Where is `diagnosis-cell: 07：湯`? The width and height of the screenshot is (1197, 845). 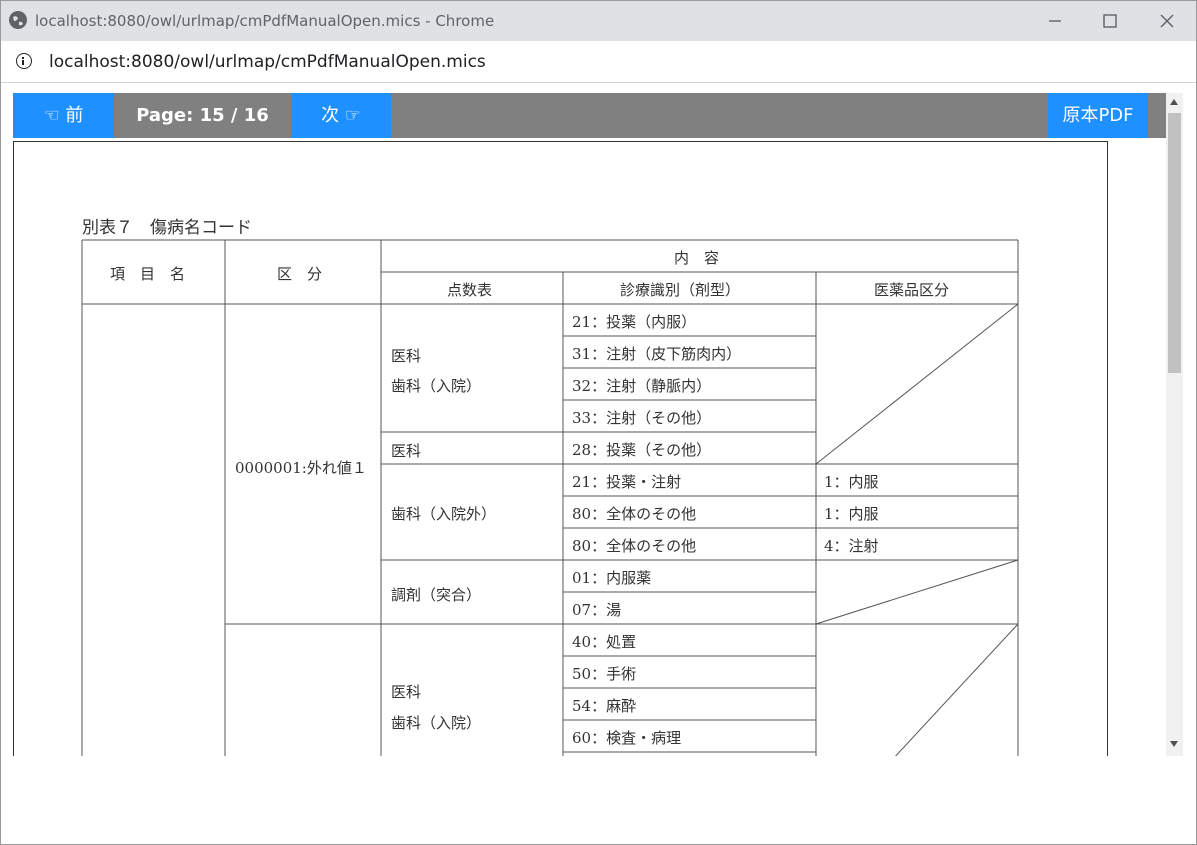 diagnosis-cell: 07：湯 is located at coordinates (597, 610).